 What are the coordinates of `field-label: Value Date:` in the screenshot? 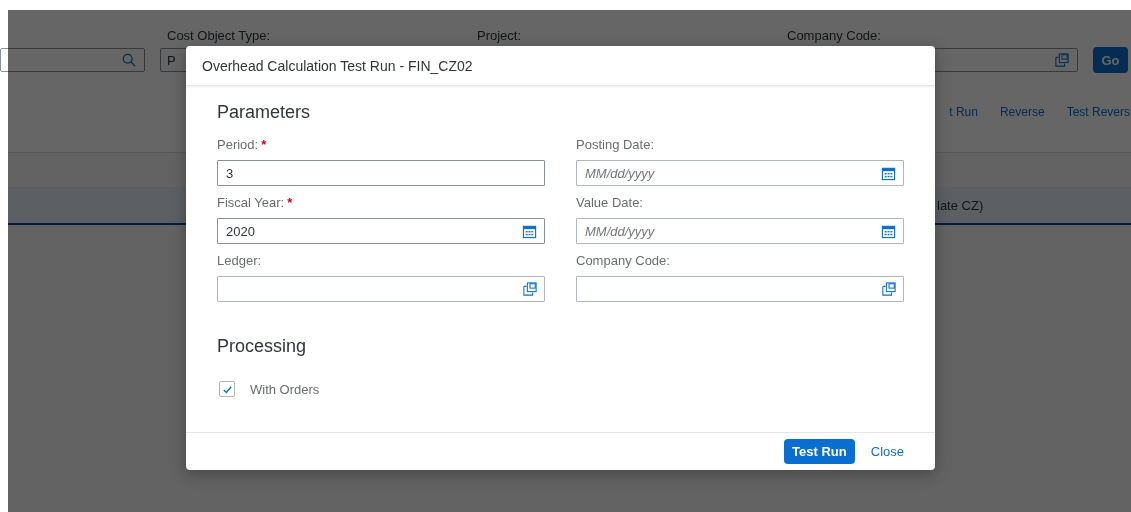 It's located at (609, 202).